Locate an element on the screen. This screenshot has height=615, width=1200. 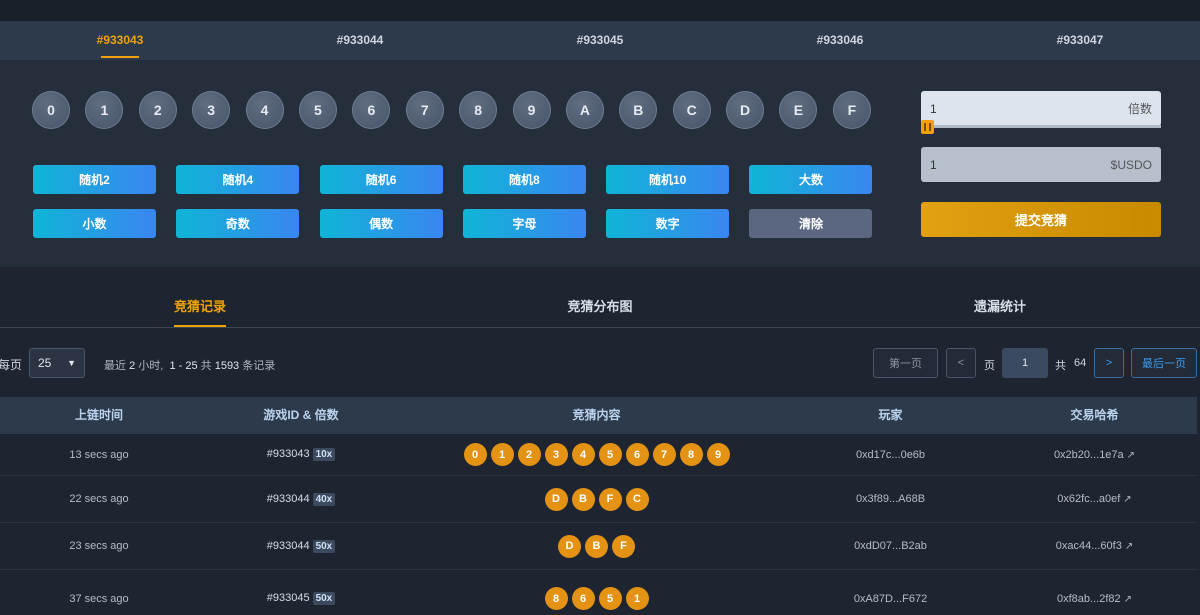
record-range-info: 最近 2 小时, 1 - 25 共 1593 条记录 is located at coordinates (189, 365).